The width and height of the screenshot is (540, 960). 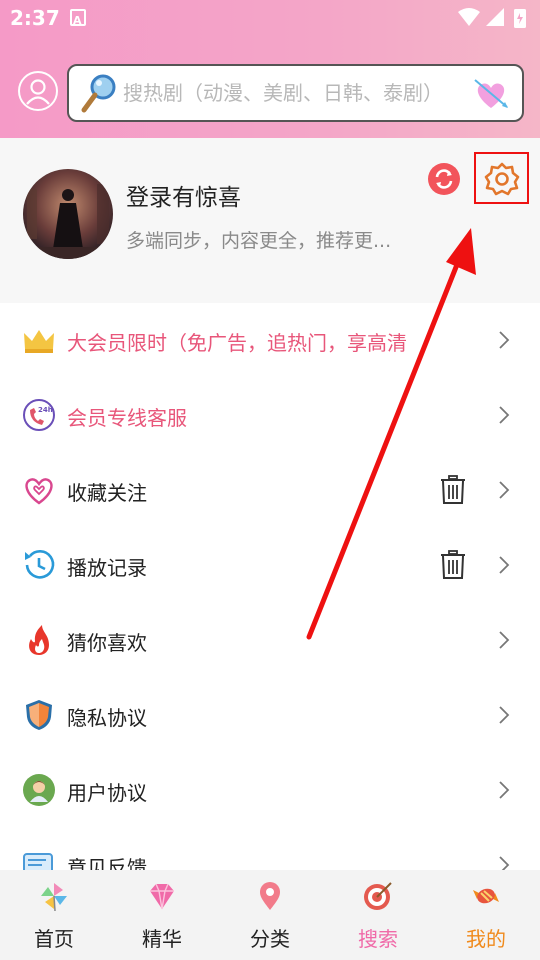 What do you see at coordinates (107, 568) in the screenshot?
I see `menu-item-label: 播放记录` at bounding box center [107, 568].